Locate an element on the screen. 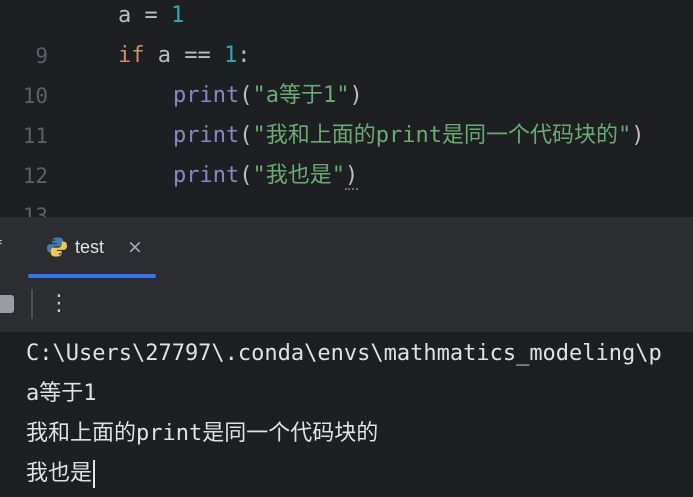 The height and width of the screenshot is (497, 693). code-line: 12 print("我和上面的print是同一个代码块的") is located at coordinates (346, 152).